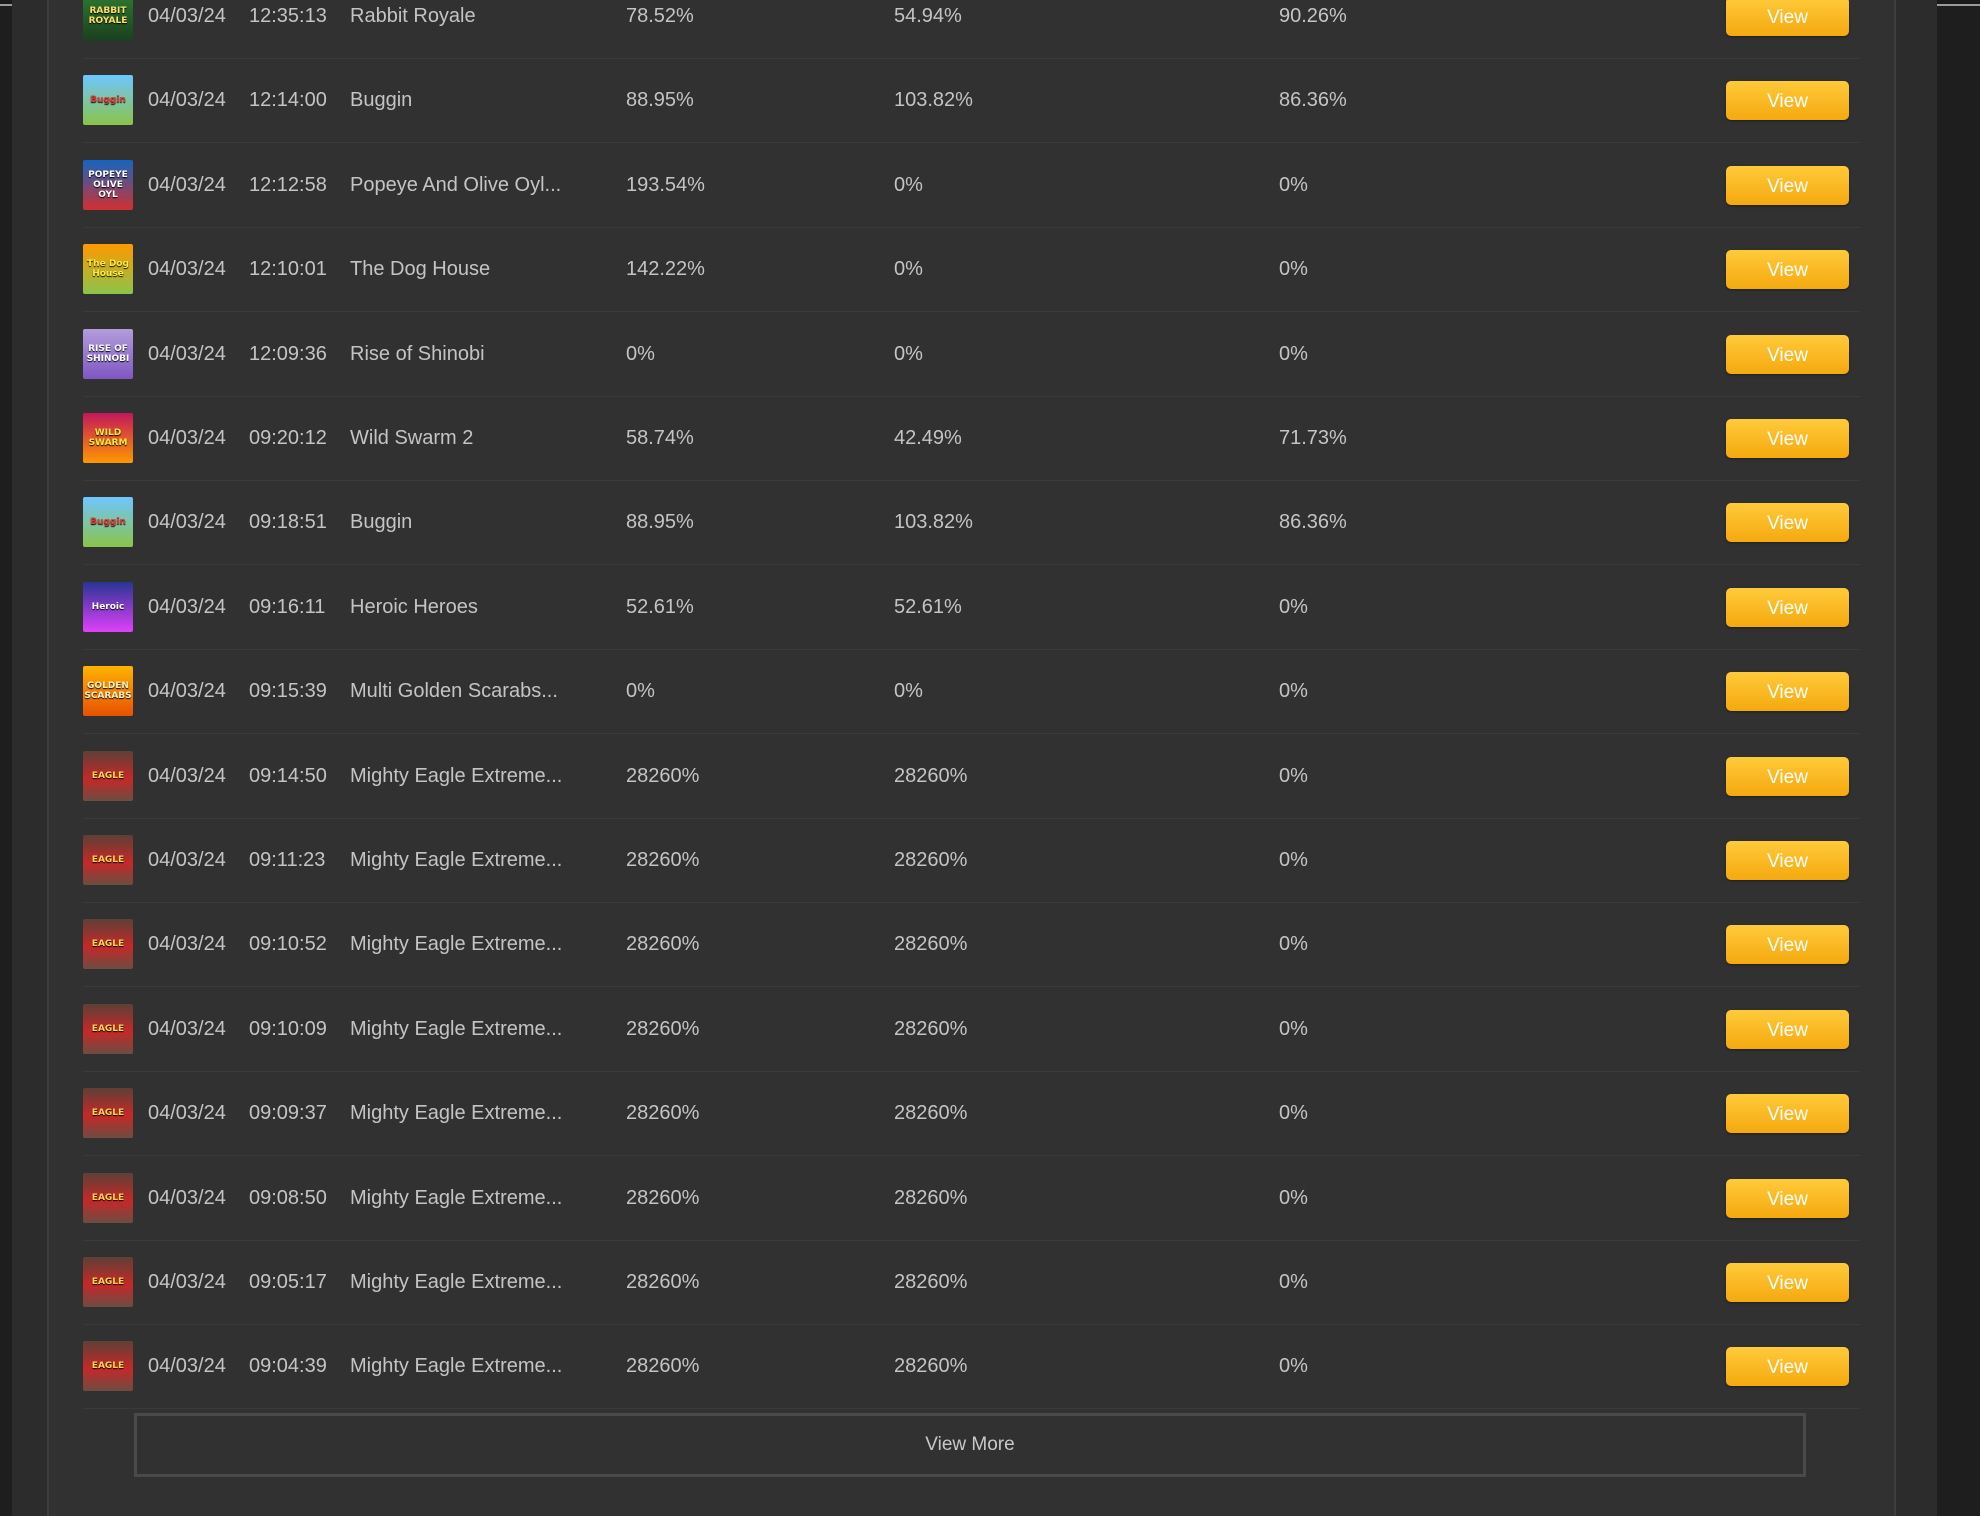 This screenshot has height=1516, width=1980. I want to click on row-rtp-1: 88.95%, so click(660, 522).